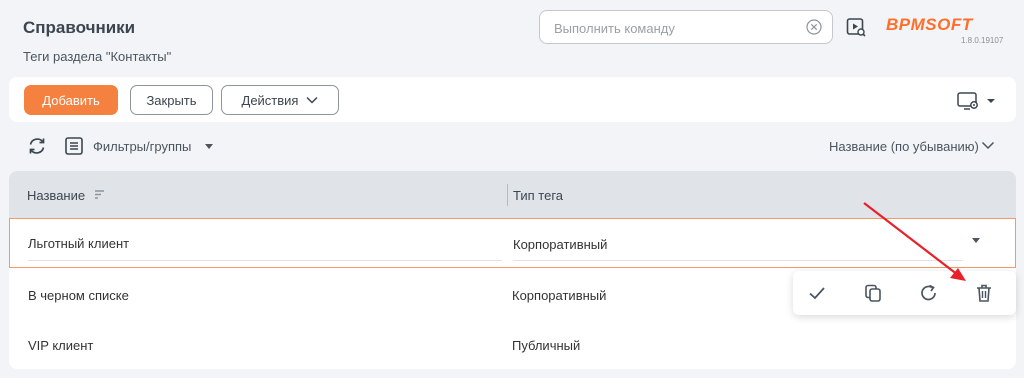  Describe the element at coordinates (679, 28) in the screenshot. I see `command-input` at that location.